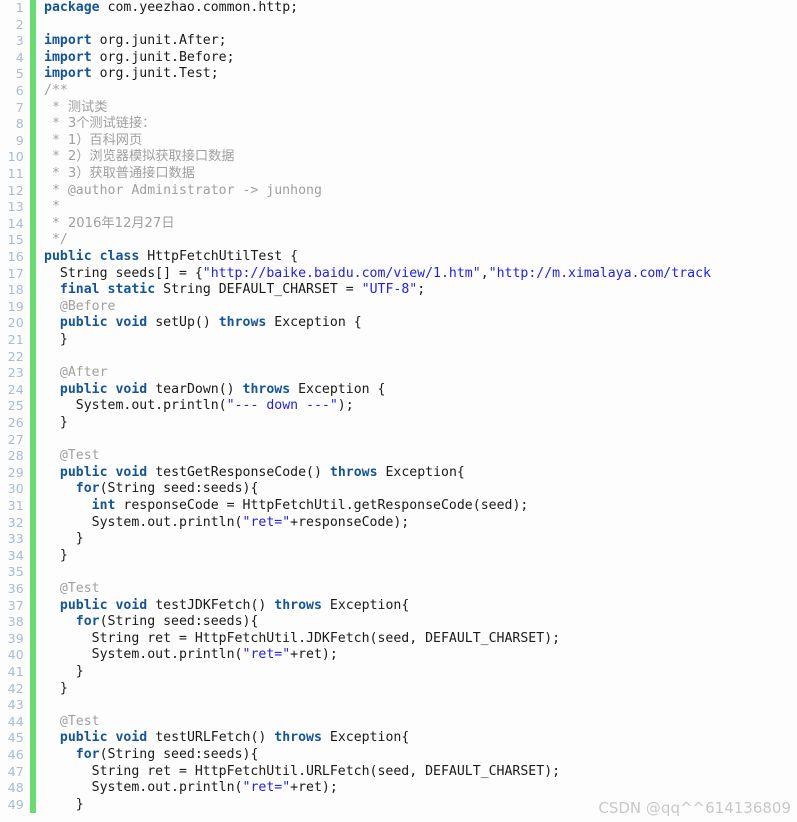  What do you see at coordinates (398, 124) in the screenshot?
I see `code-line: 8 * 3个测试链接：` at bounding box center [398, 124].